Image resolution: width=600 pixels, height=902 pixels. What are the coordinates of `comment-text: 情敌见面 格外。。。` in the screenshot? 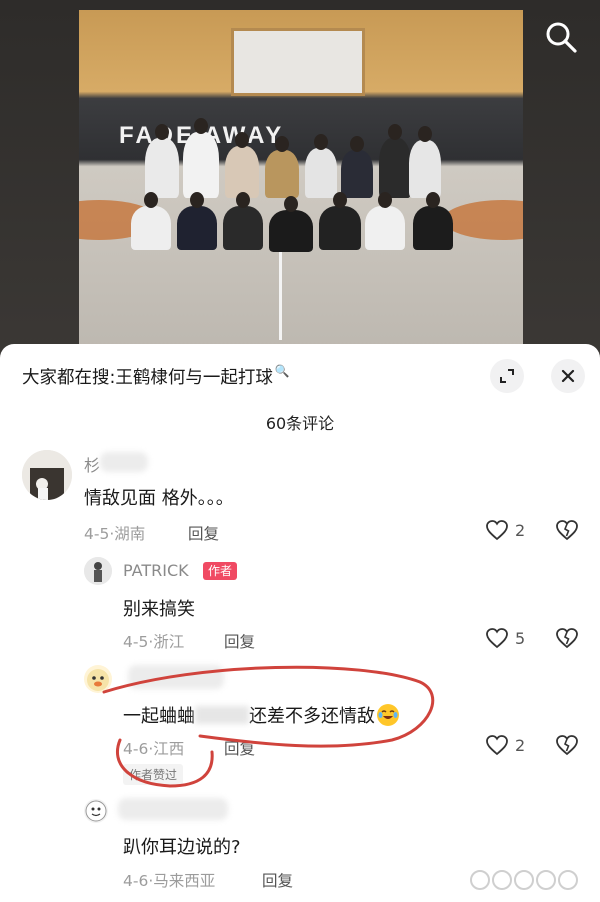 It's located at (159, 498).